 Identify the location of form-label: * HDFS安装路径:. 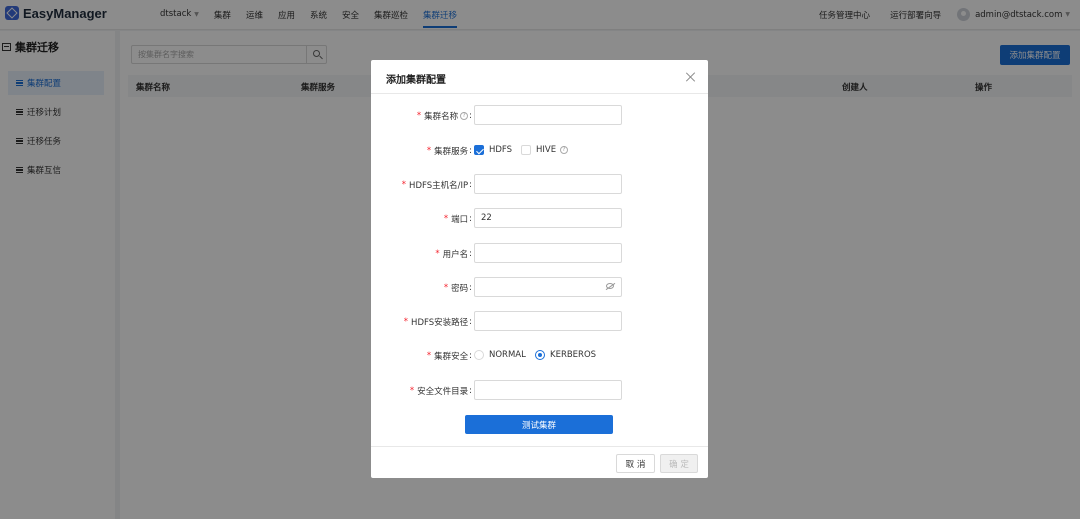
(437, 322).